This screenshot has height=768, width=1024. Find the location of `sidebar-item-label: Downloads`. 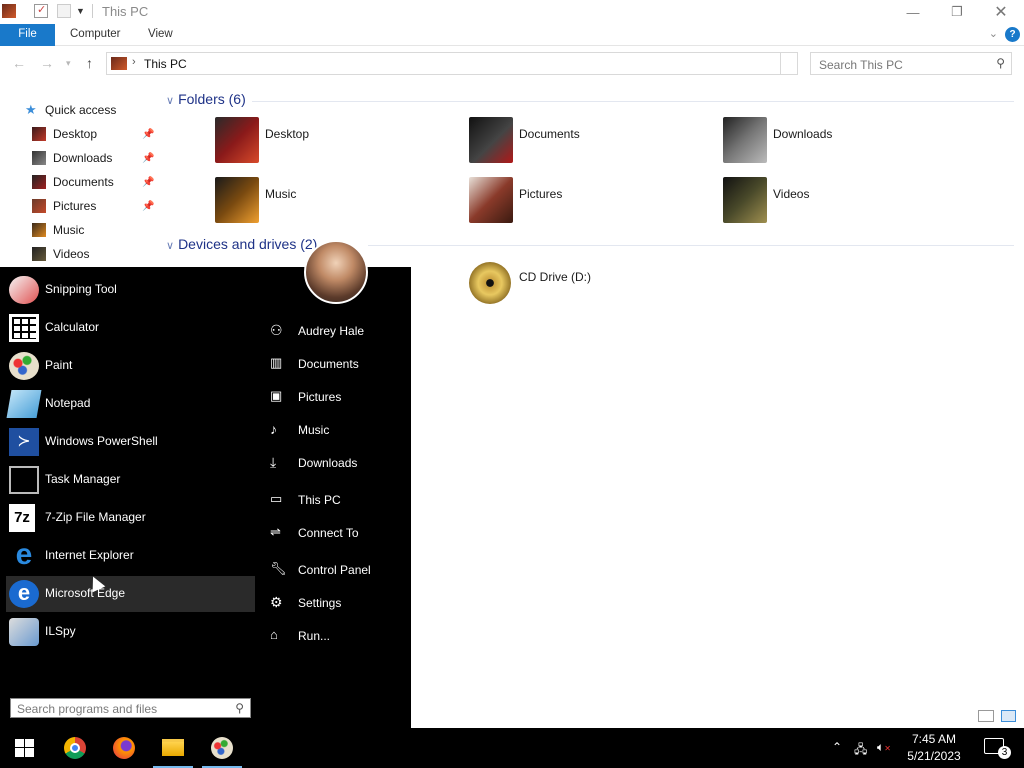

sidebar-item-label: Downloads is located at coordinates (83, 158).